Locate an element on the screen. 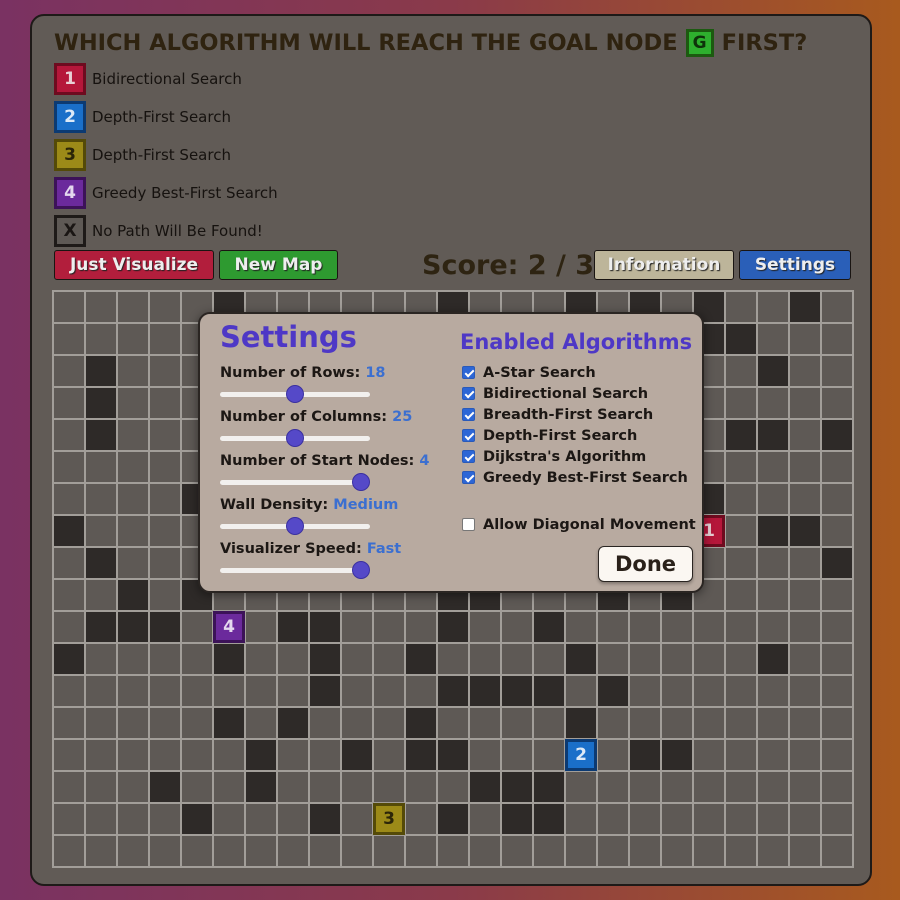 This screenshot has width=900, height=900. diagonal-option: Allow Diagonal Movement is located at coordinates (579, 524).